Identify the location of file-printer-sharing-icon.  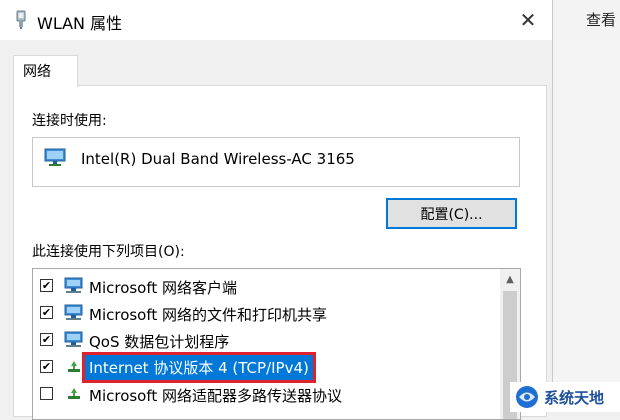
(73, 312).